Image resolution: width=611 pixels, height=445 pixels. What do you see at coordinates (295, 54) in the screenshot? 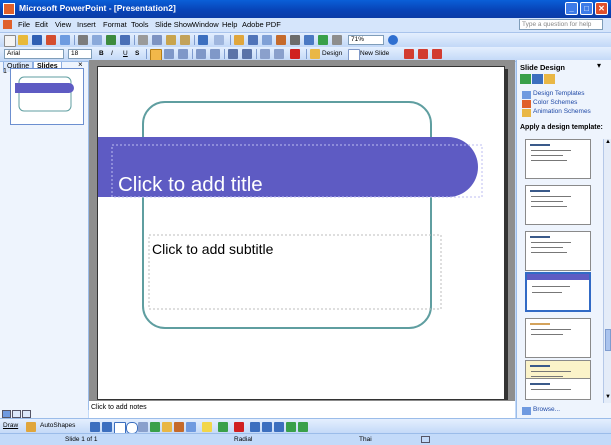
I see `font-color-icon` at bounding box center [295, 54].